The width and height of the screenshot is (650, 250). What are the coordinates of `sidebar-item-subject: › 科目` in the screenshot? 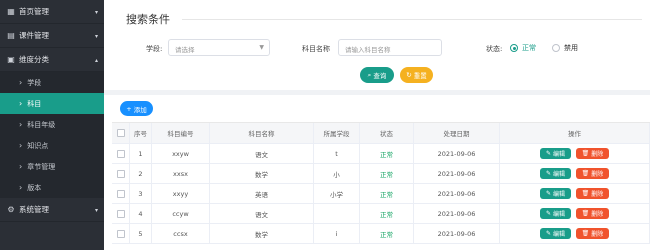 It's located at (52, 103).